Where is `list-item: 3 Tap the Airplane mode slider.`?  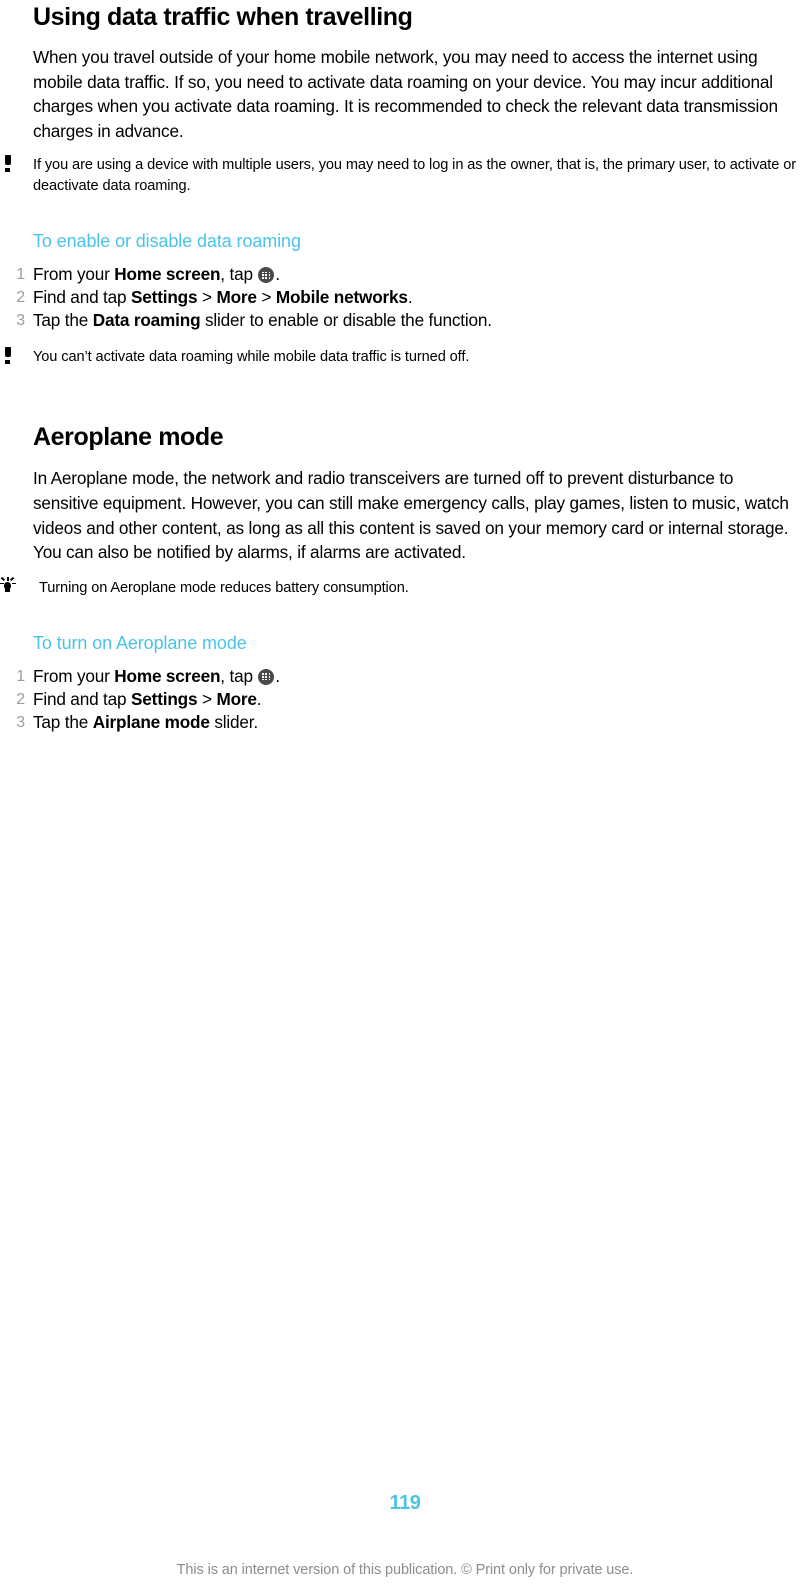
list-item: 3 Tap the Airplane mode slider. is located at coordinates (409, 722).